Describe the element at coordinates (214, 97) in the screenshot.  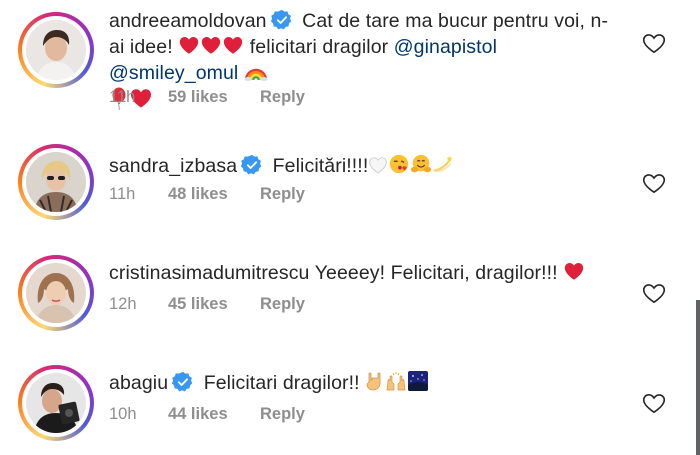
I see `likes-count: 59 likes` at that location.